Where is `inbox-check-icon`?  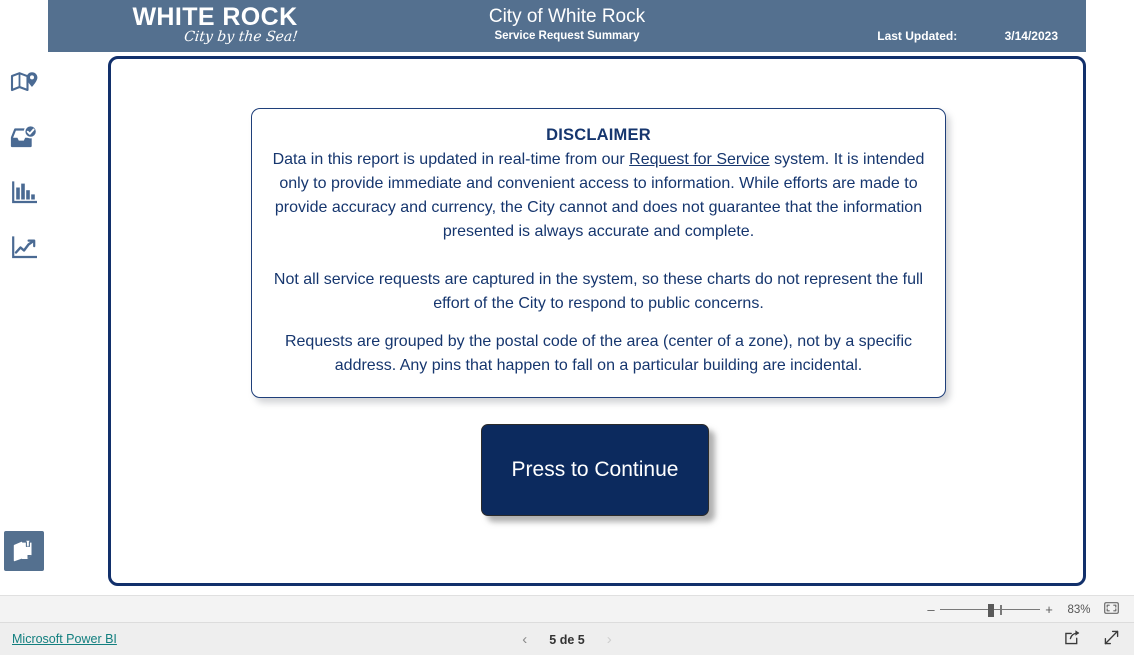
inbox-check-icon is located at coordinates (24, 138).